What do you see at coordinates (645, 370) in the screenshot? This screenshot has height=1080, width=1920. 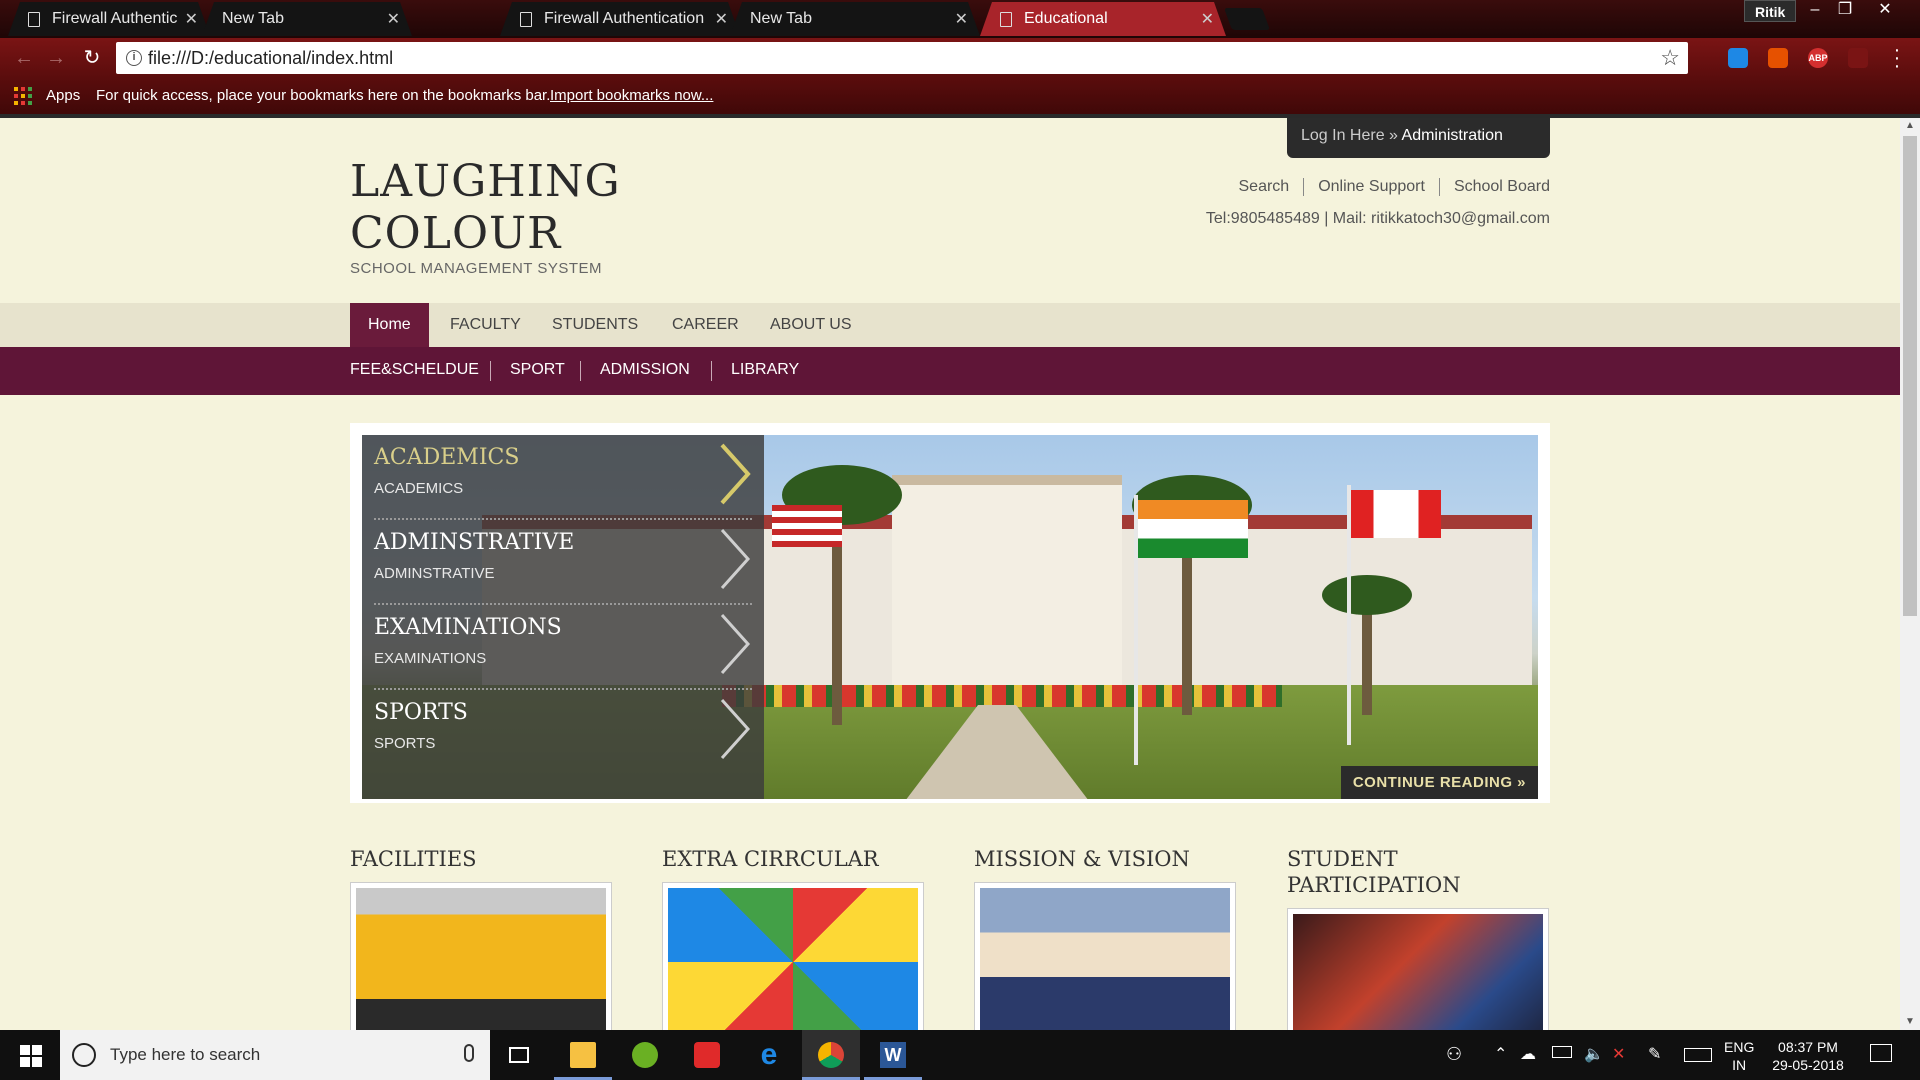 I see `subnav-admission: ADMISSION` at bounding box center [645, 370].